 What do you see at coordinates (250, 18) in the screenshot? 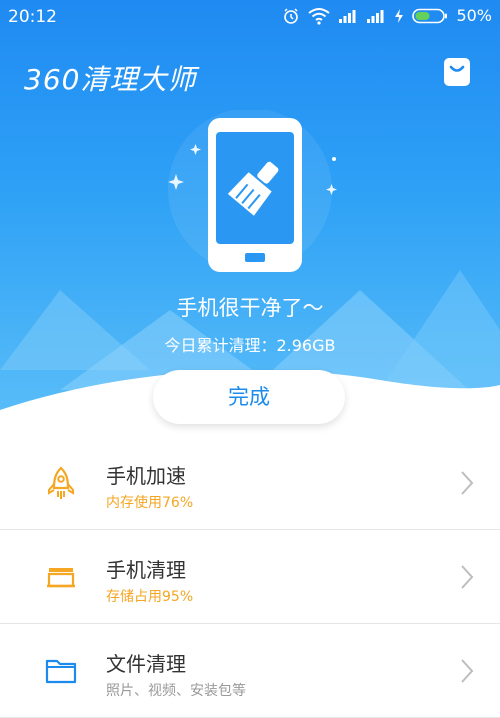
I see `status-bar: 20:12 50%` at bounding box center [250, 18].